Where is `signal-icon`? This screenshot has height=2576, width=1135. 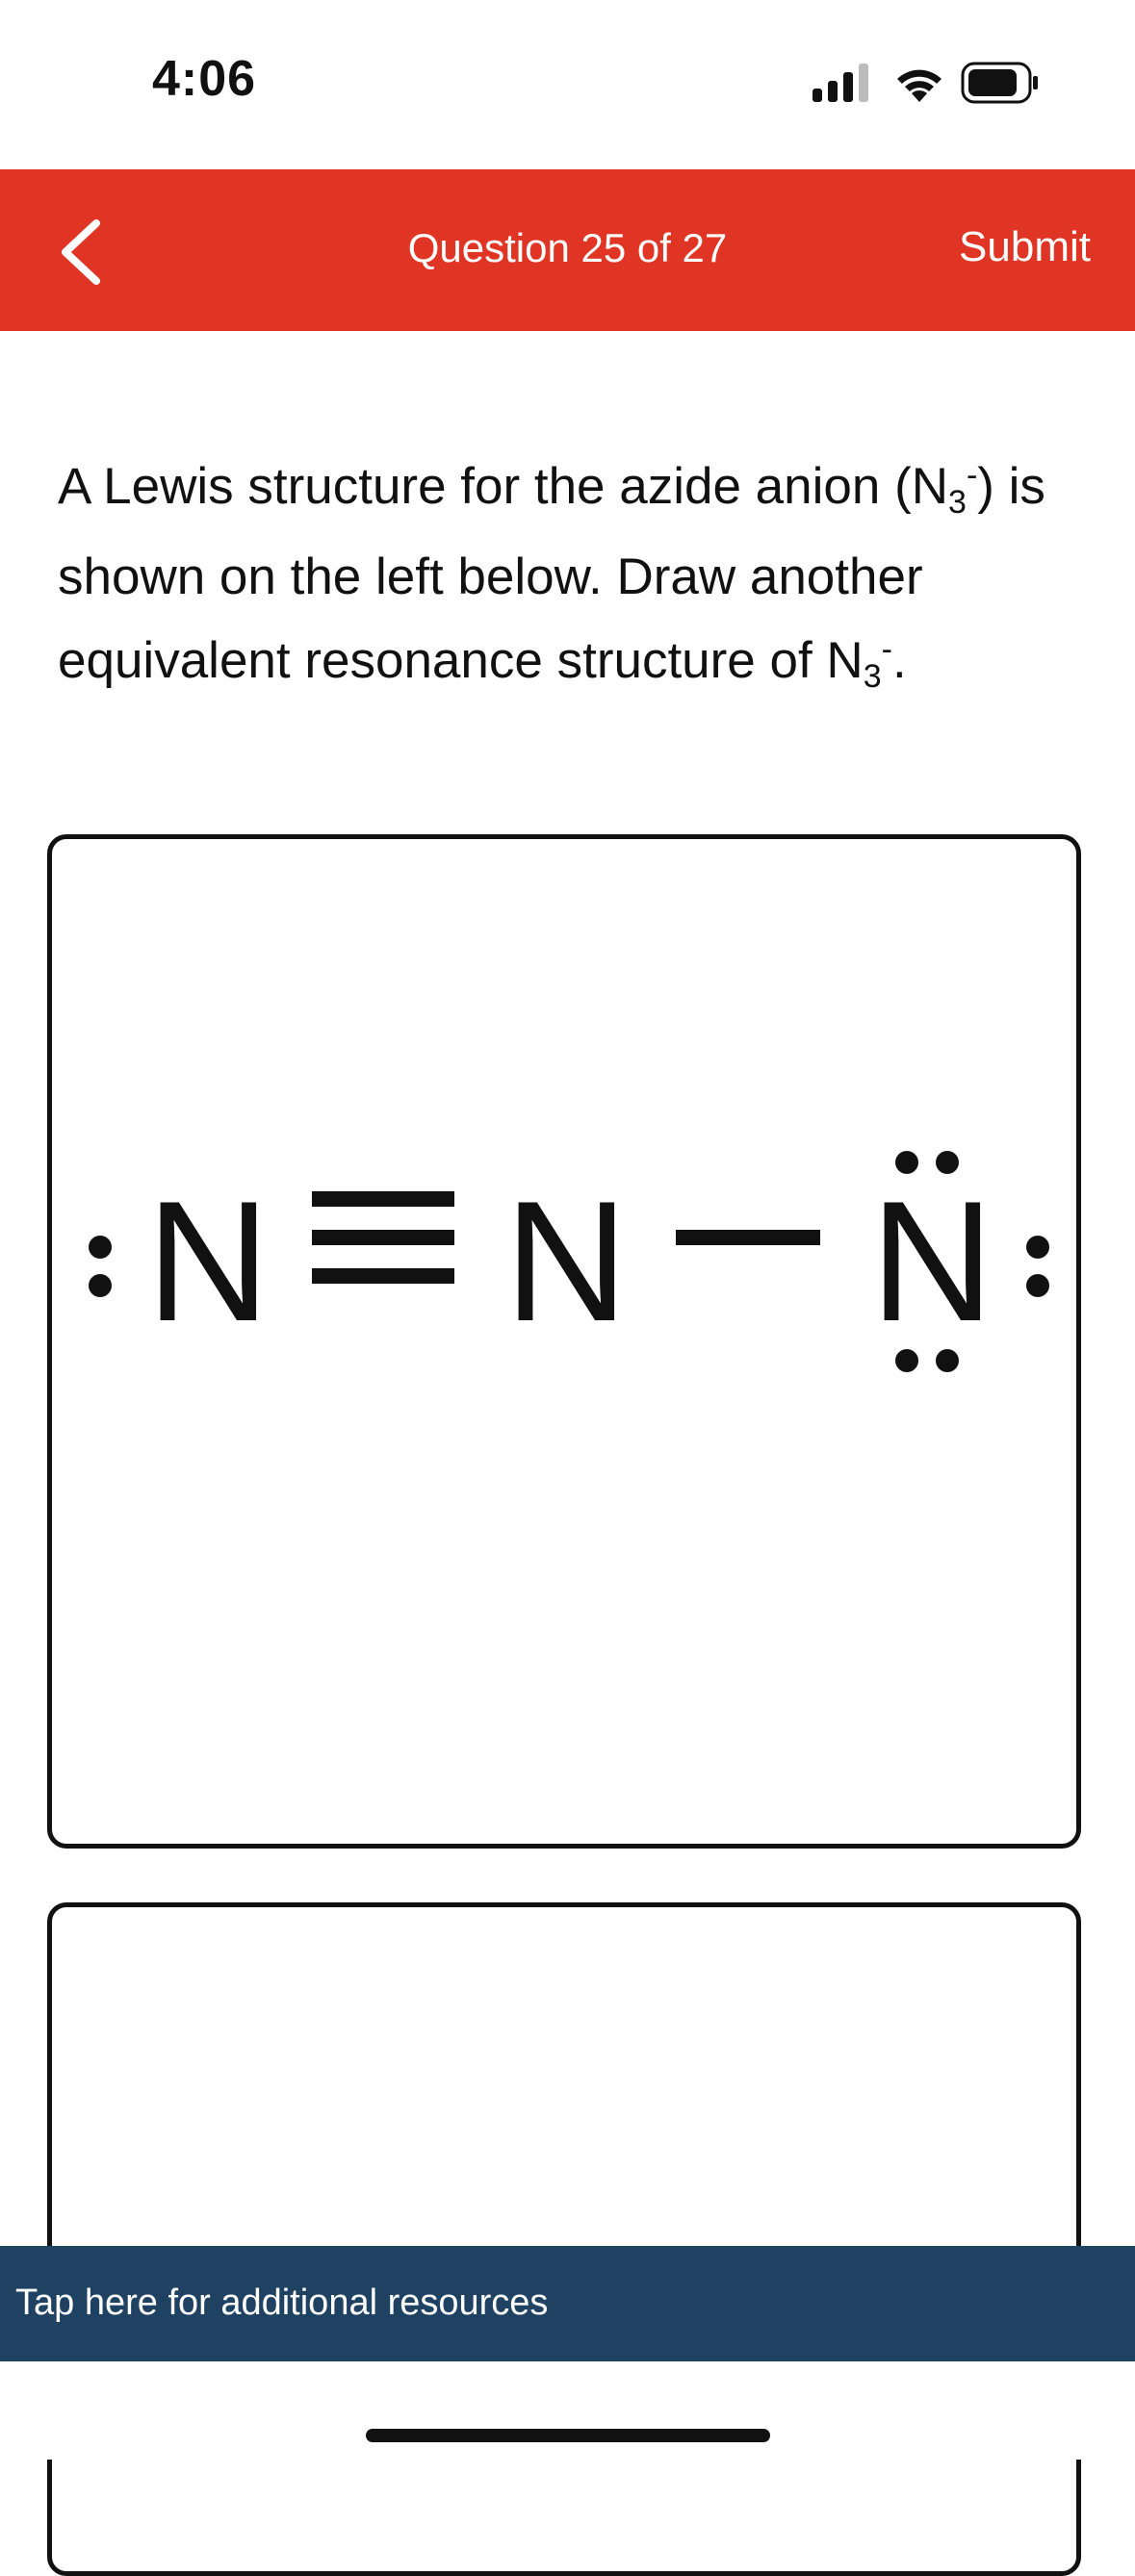 signal-icon is located at coordinates (840, 83).